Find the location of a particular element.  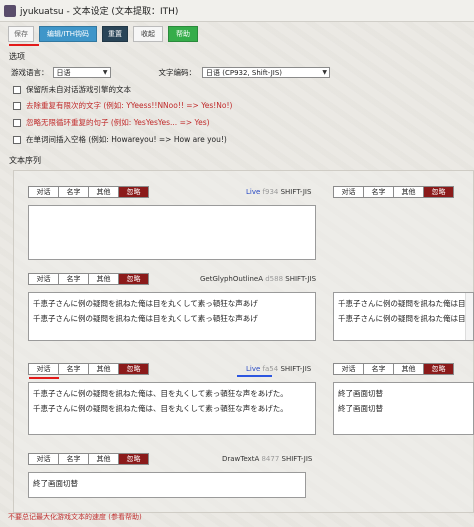

save-button: 保存 is located at coordinates (21, 34).